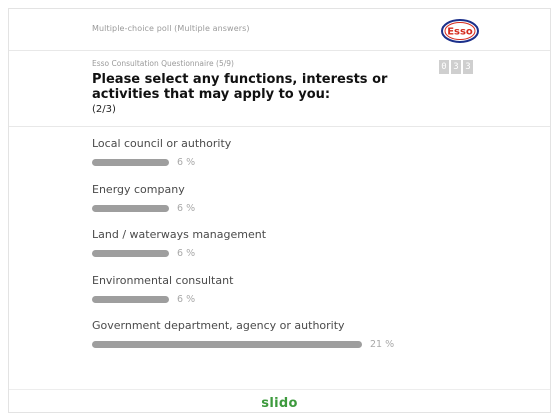 The image size is (559, 415). Describe the element at coordinates (163, 63) in the screenshot. I see `questionnaire-subtitle: Esso Consultation Questionnaire (5/9)` at that location.